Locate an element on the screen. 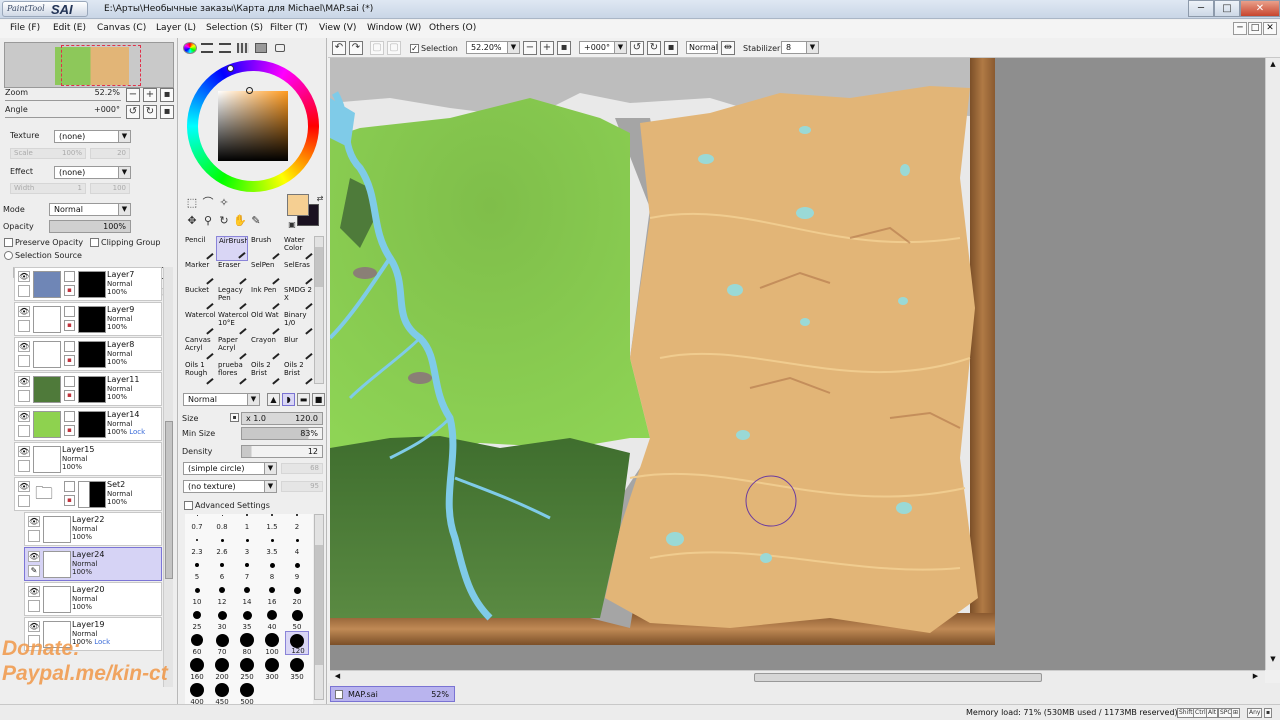 This screenshot has height=720, width=1280. tool-grid-scroll-thumb is located at coordinates (319, 267).